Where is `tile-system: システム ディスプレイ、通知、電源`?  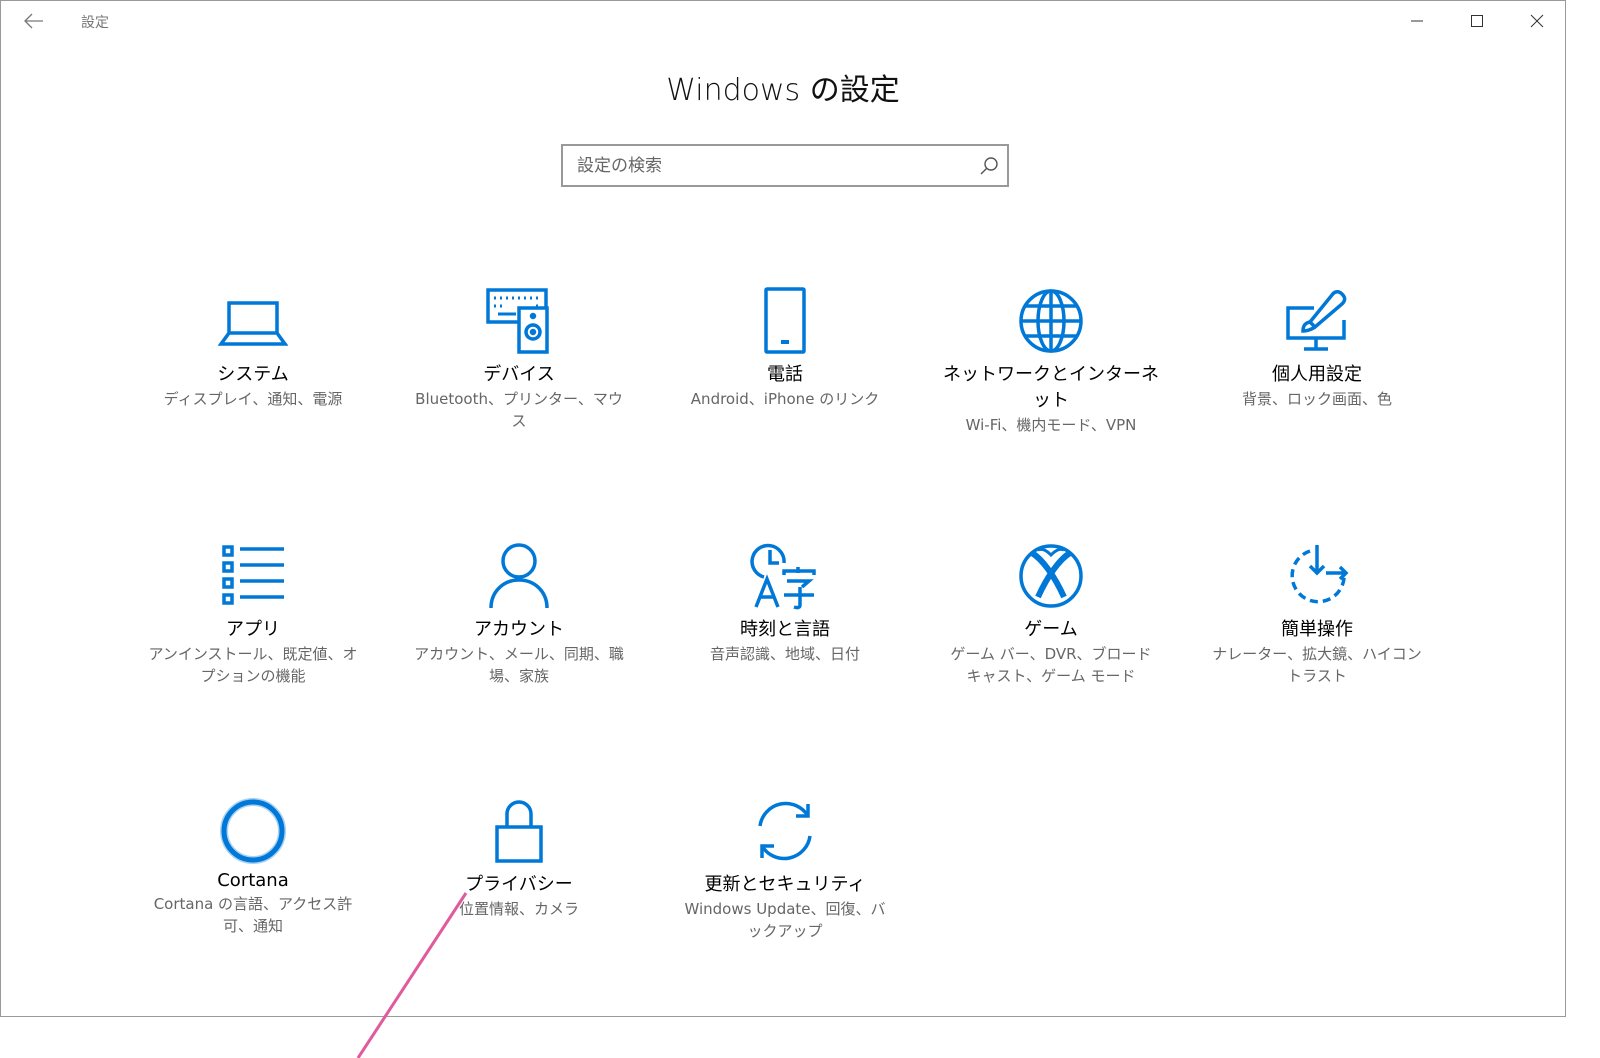 tile-system: システム ディスプレイ、通知、電源 is located at coordinates (253, 348).